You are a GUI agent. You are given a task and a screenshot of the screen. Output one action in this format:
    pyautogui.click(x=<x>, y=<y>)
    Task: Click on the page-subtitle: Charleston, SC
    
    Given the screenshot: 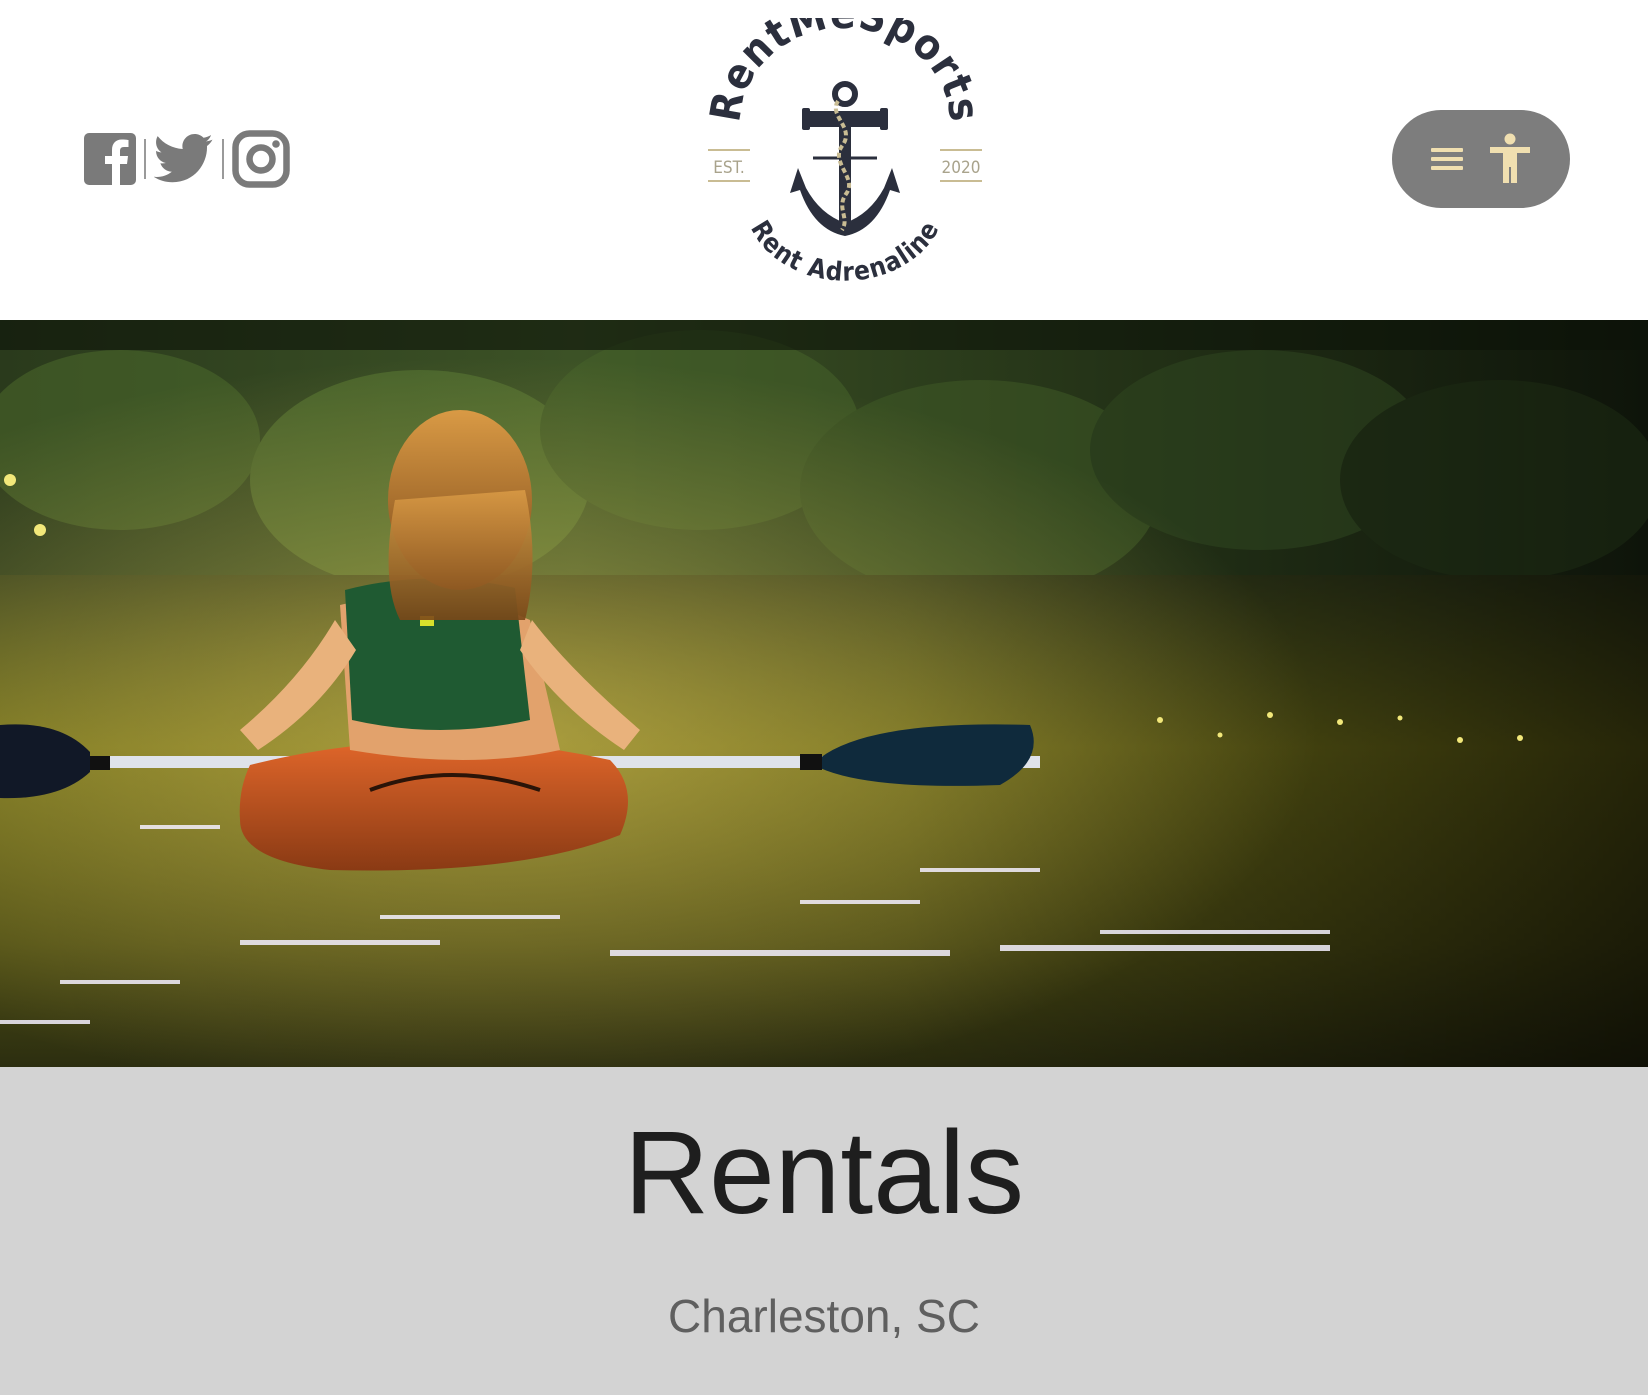 What is the action you would take?
    pyautogui.click(x=824, y=1316)
    